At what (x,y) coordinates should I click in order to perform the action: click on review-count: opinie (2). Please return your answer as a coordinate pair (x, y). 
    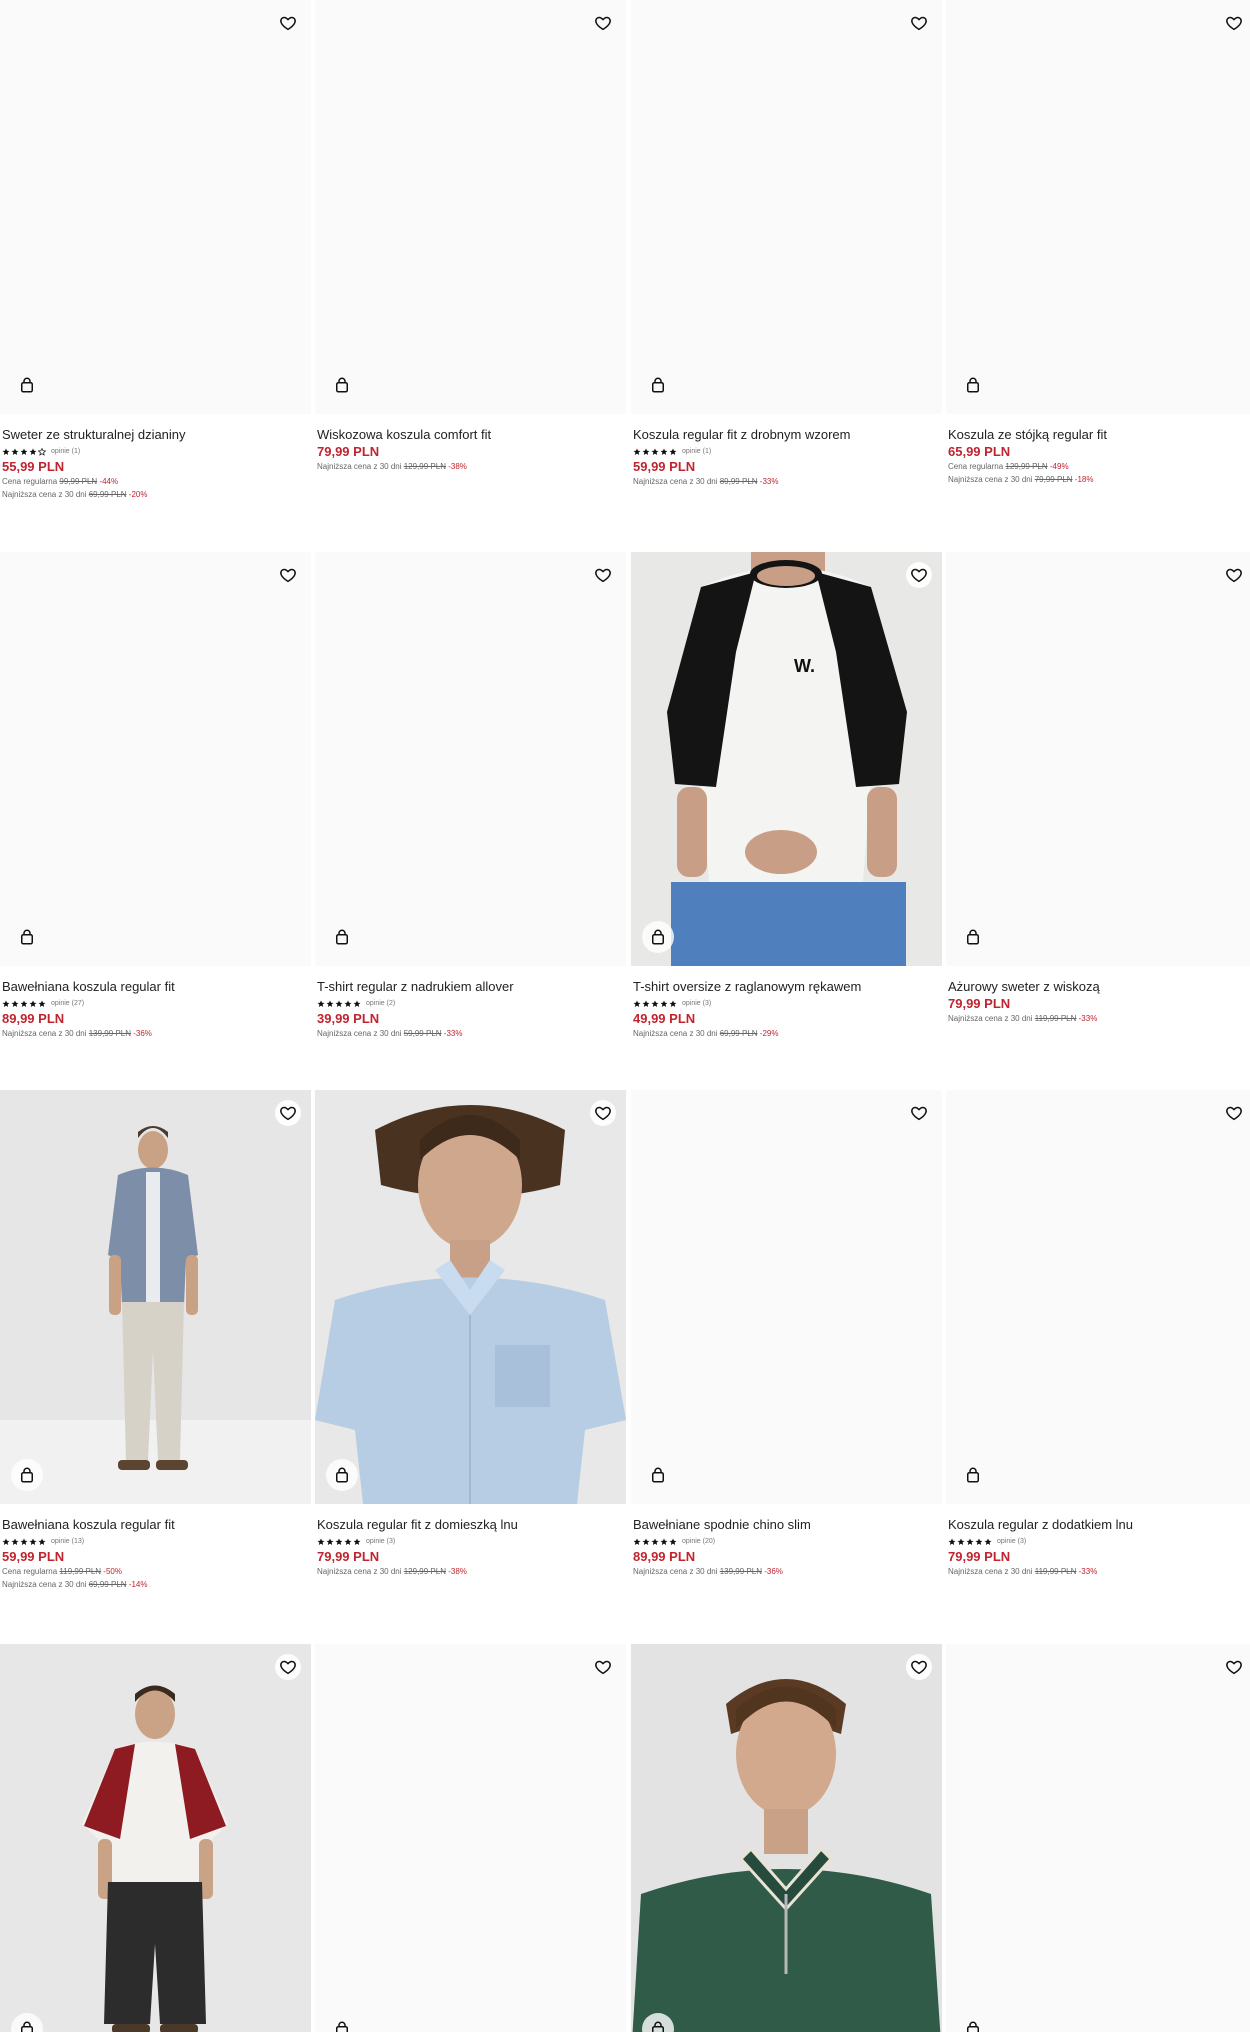
    Looking at the image, I should click on (380, 1003).